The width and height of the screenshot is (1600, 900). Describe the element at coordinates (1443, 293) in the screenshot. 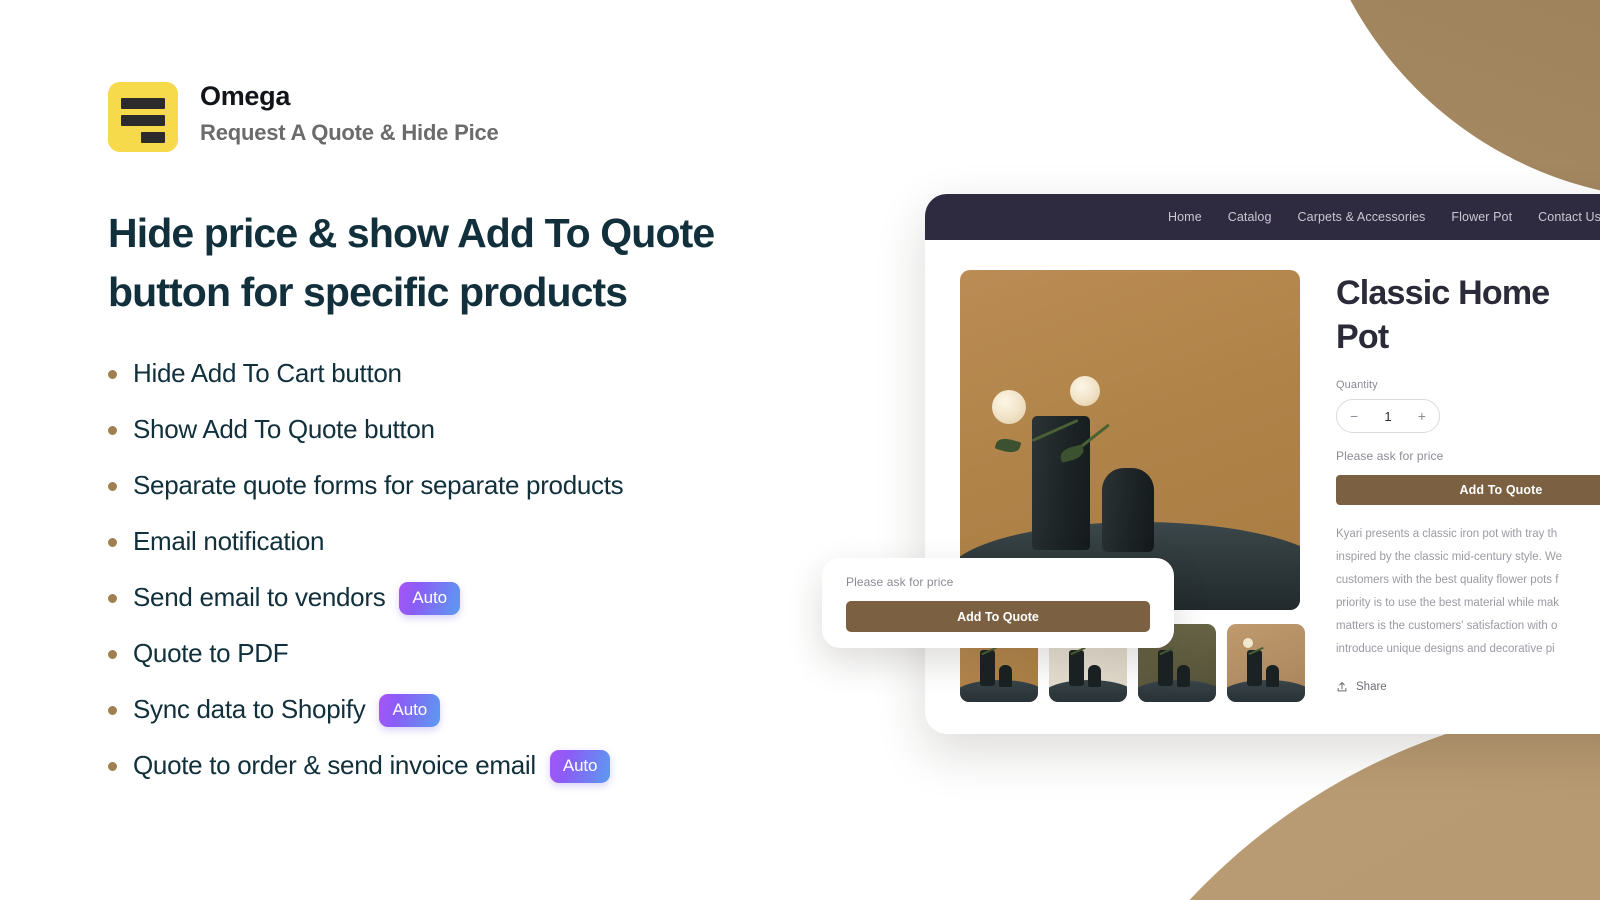

I see `product-title: Classic Home` at that location.